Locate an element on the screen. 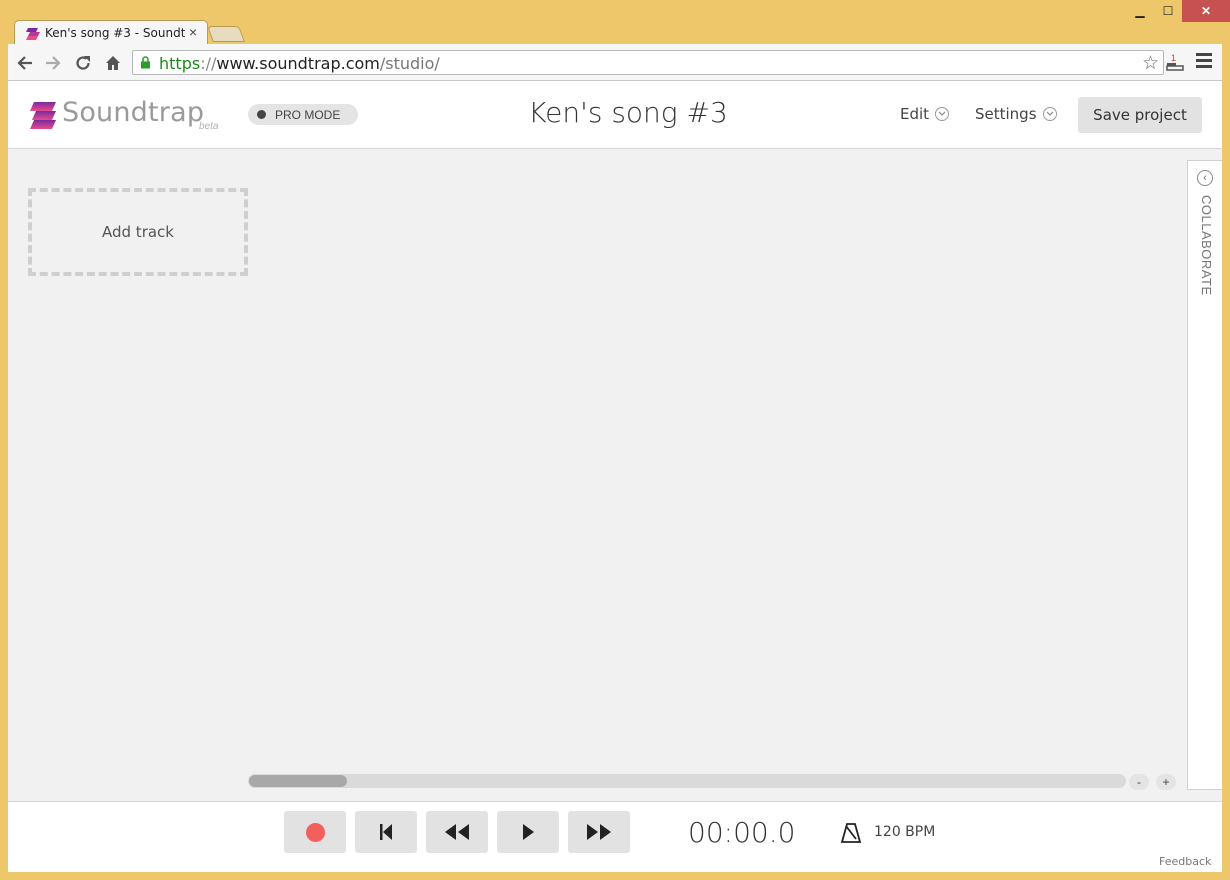 The height and width of the screenshot is (880, 1230). extension-badge: 1 is located at coordinates (1173, 58).